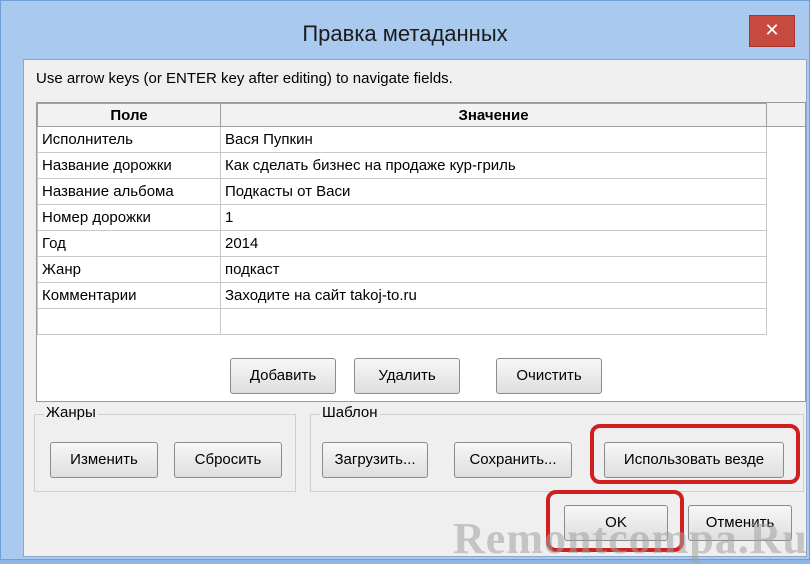 This screenshot has height=564, width=810. I want to click on close-button: ✕, so click(772, 31).